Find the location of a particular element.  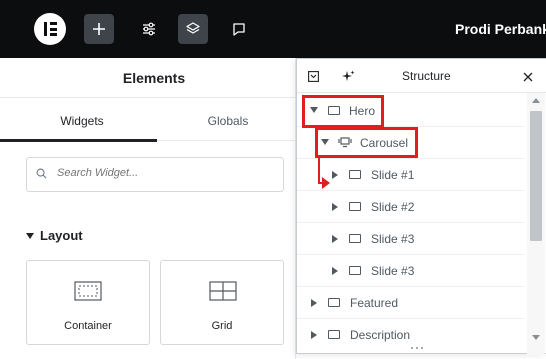

search-icon is located at coordinates (41, 173).